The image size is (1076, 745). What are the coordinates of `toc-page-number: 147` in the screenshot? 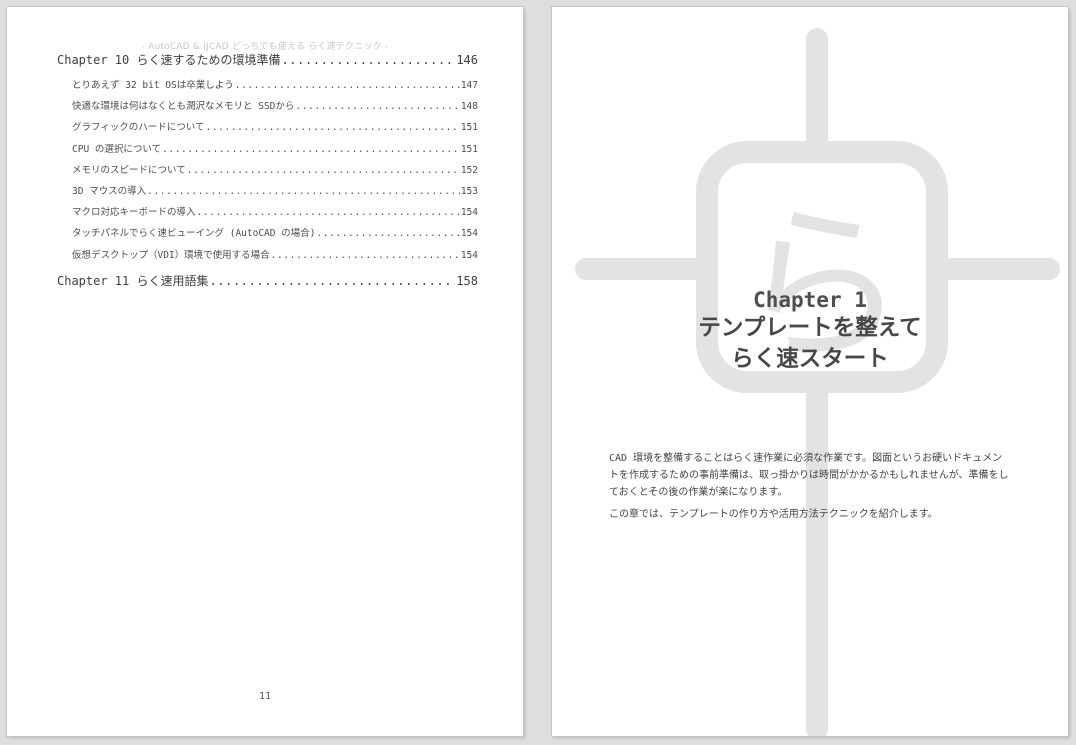 It's located at (469, 85).